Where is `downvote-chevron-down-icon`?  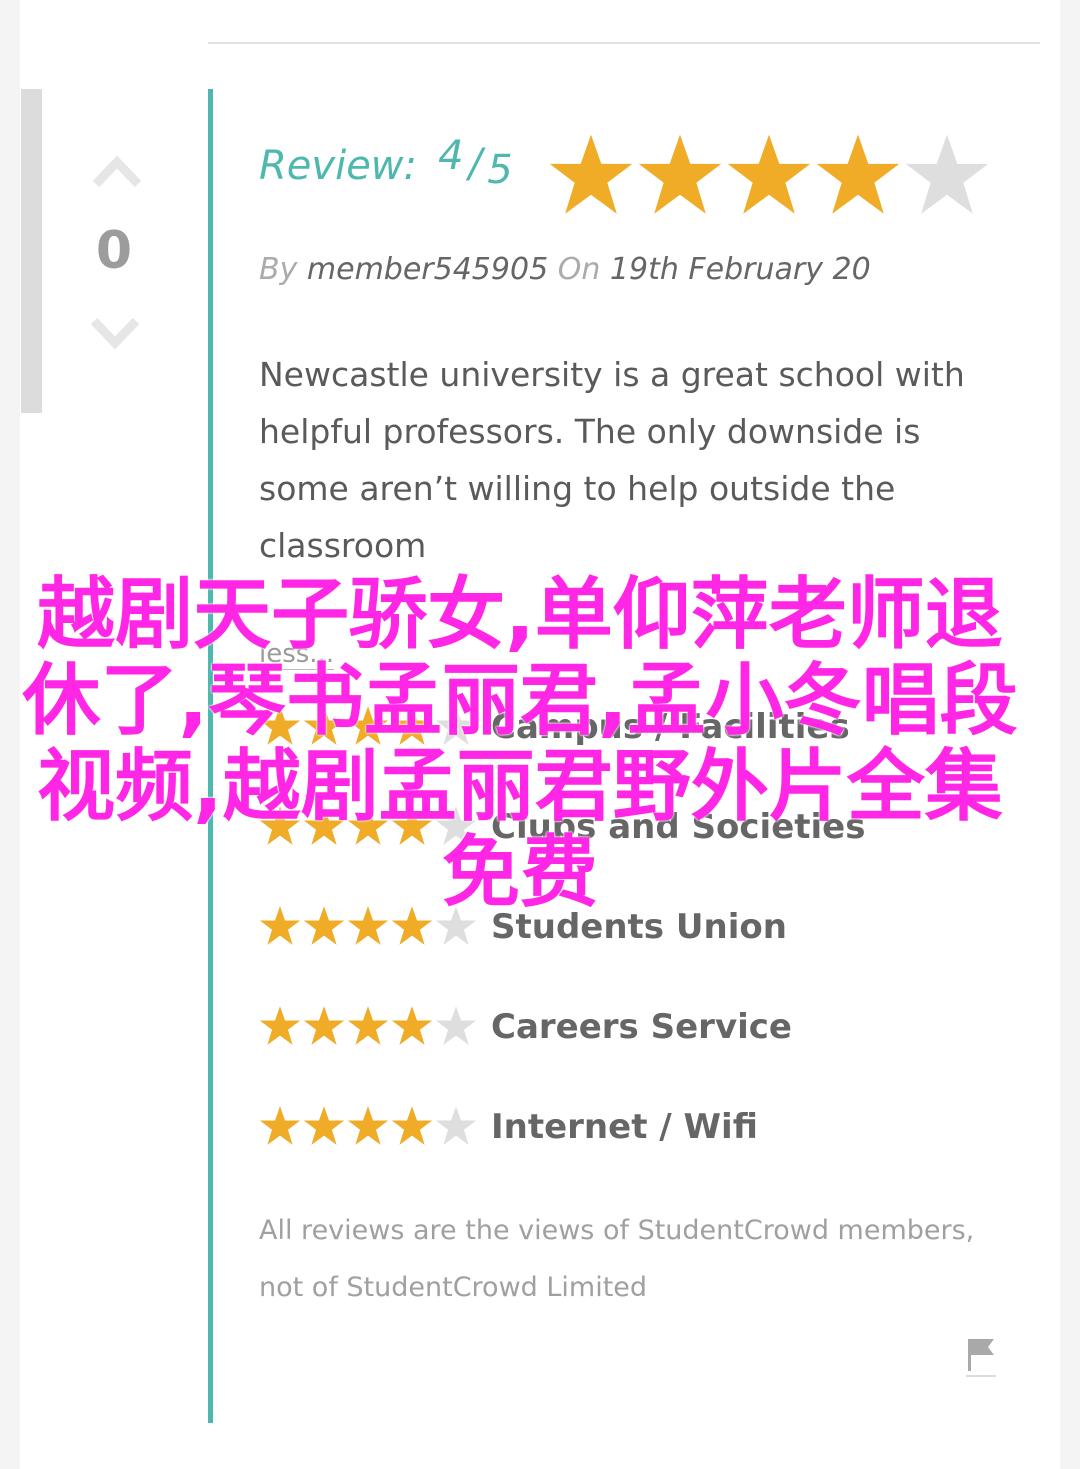
downvote-chevron-down-icon is located at coordinates (115, 335).